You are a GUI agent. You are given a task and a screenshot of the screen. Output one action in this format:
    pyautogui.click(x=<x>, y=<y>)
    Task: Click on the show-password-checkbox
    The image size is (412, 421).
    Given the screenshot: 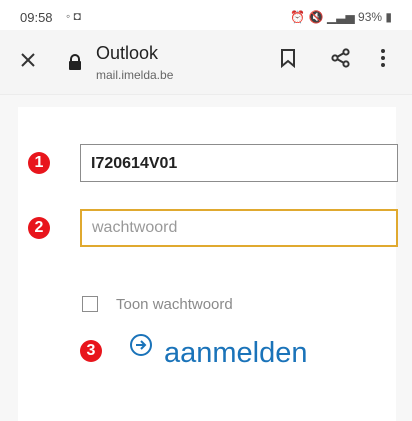 What is the action you would take?
    pyautogui.click(x=90, y=304)
    